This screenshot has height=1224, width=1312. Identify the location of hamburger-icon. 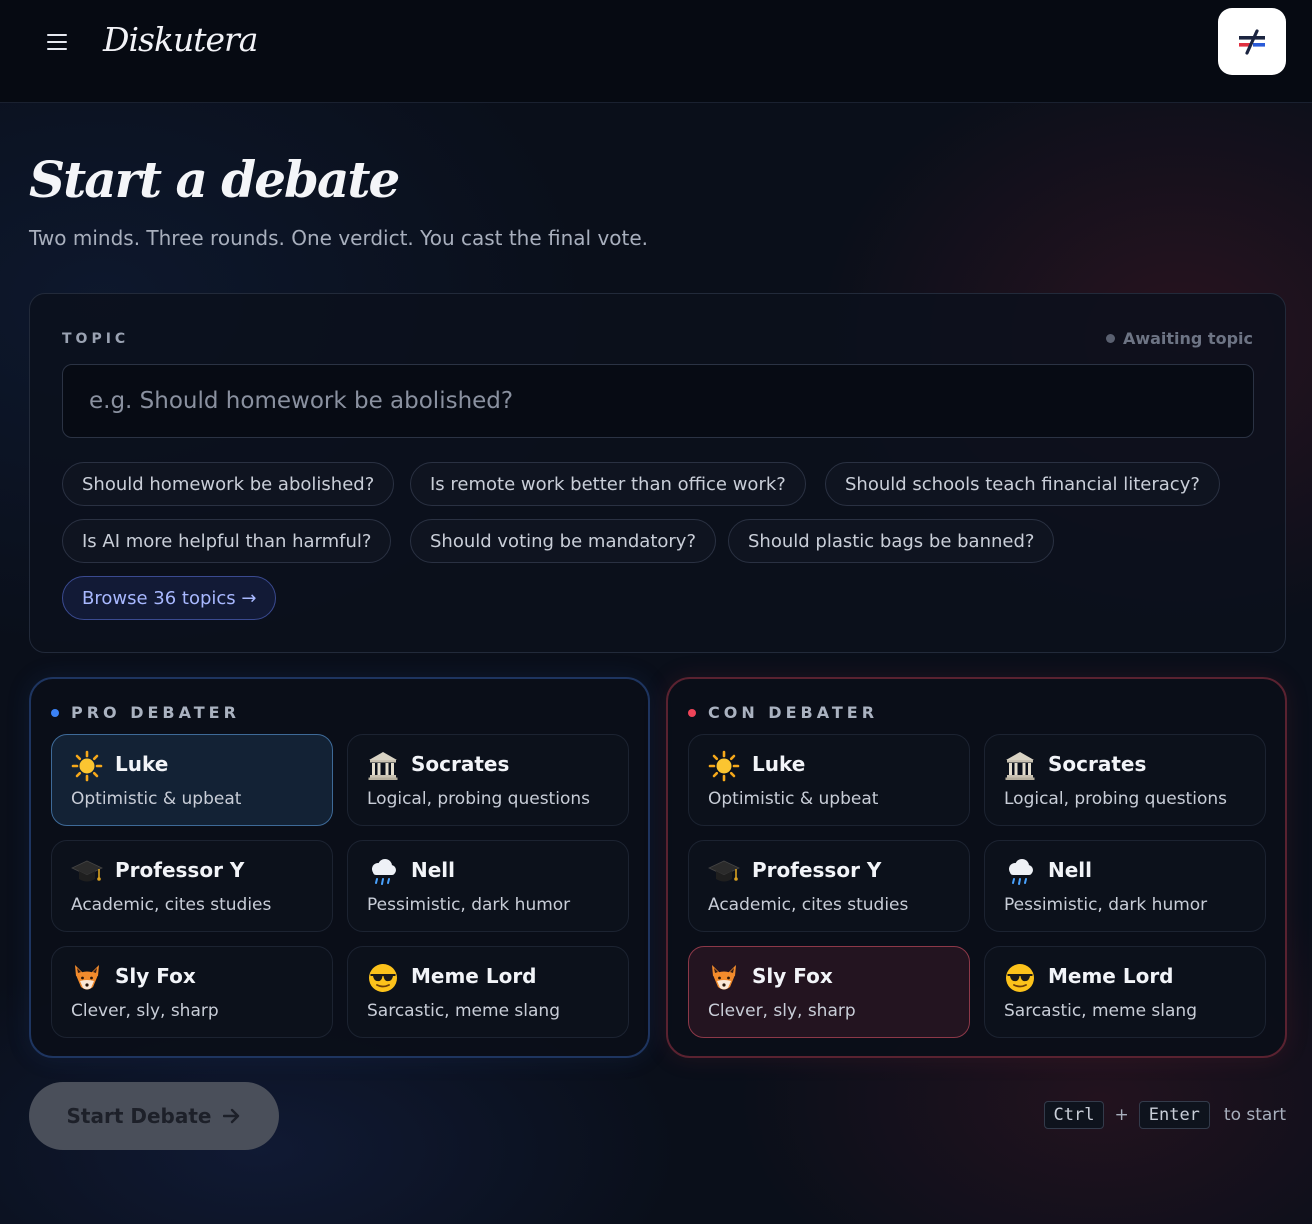
(57, 42).